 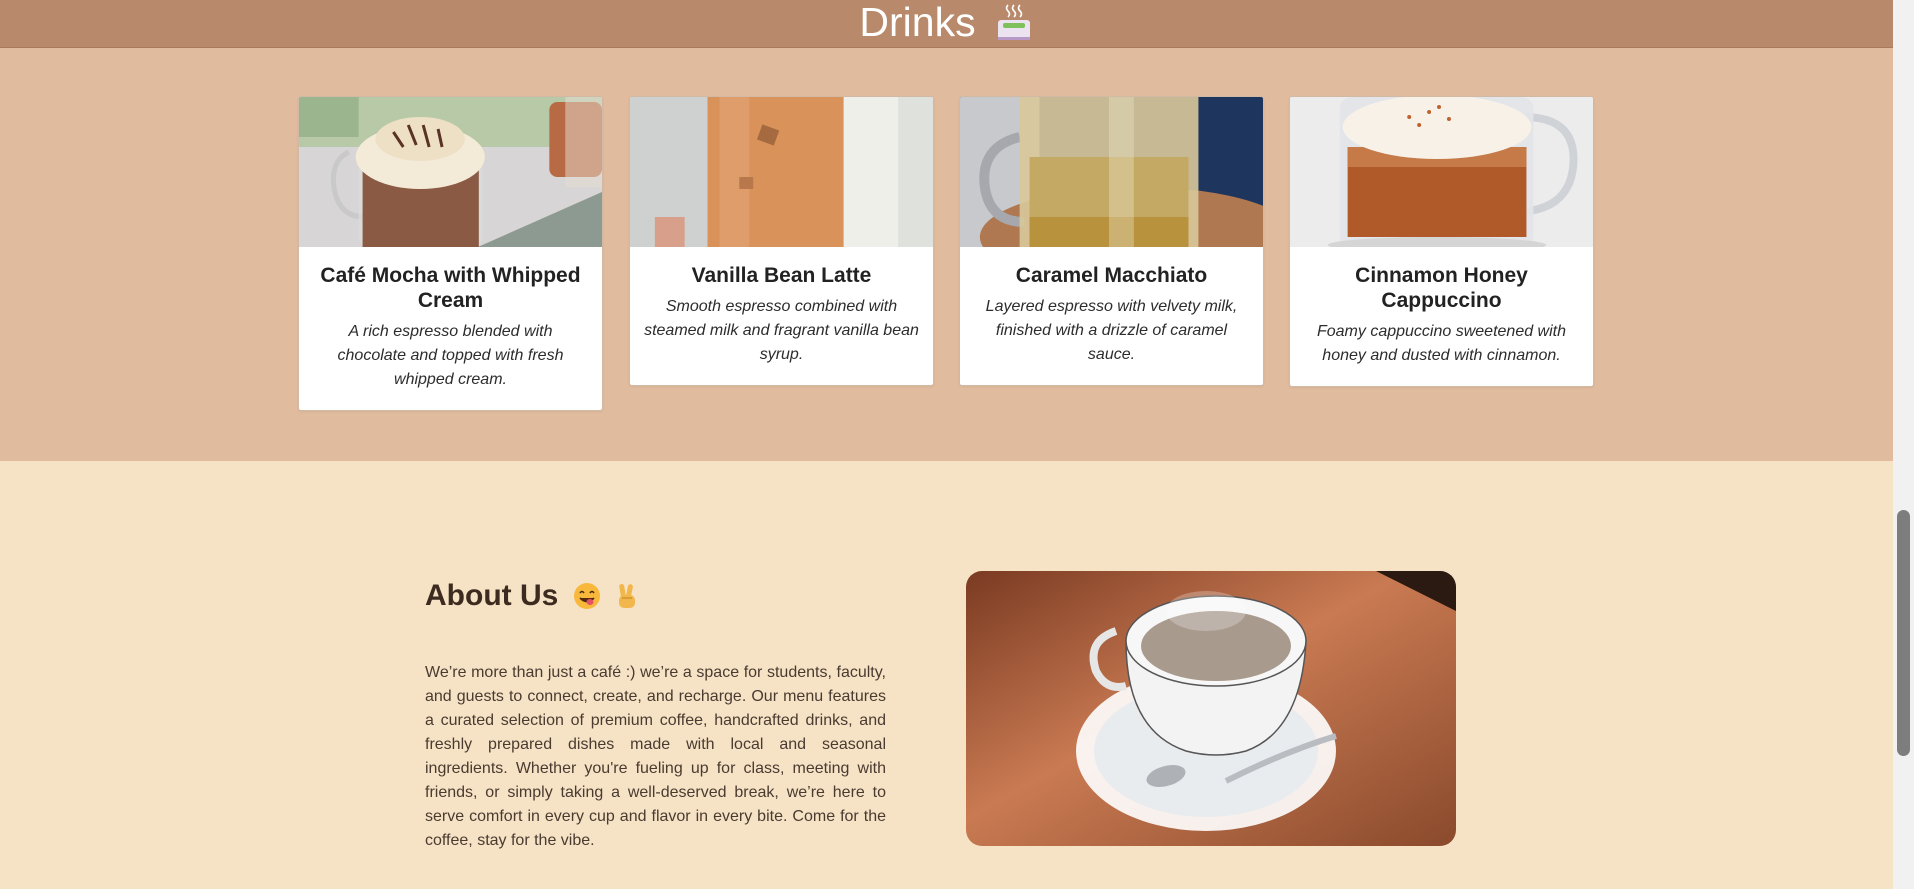 I want to click on drink-name: Vanilla Bean Latte, so click(x=781, y=275).